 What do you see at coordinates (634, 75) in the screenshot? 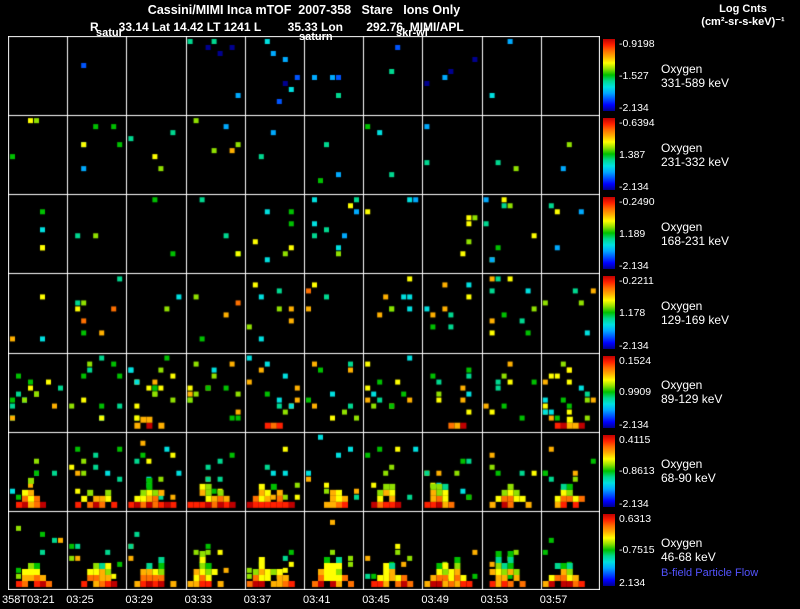
I see `colorbar-tick-mid: -1.527` at bounding box center [634, 75].